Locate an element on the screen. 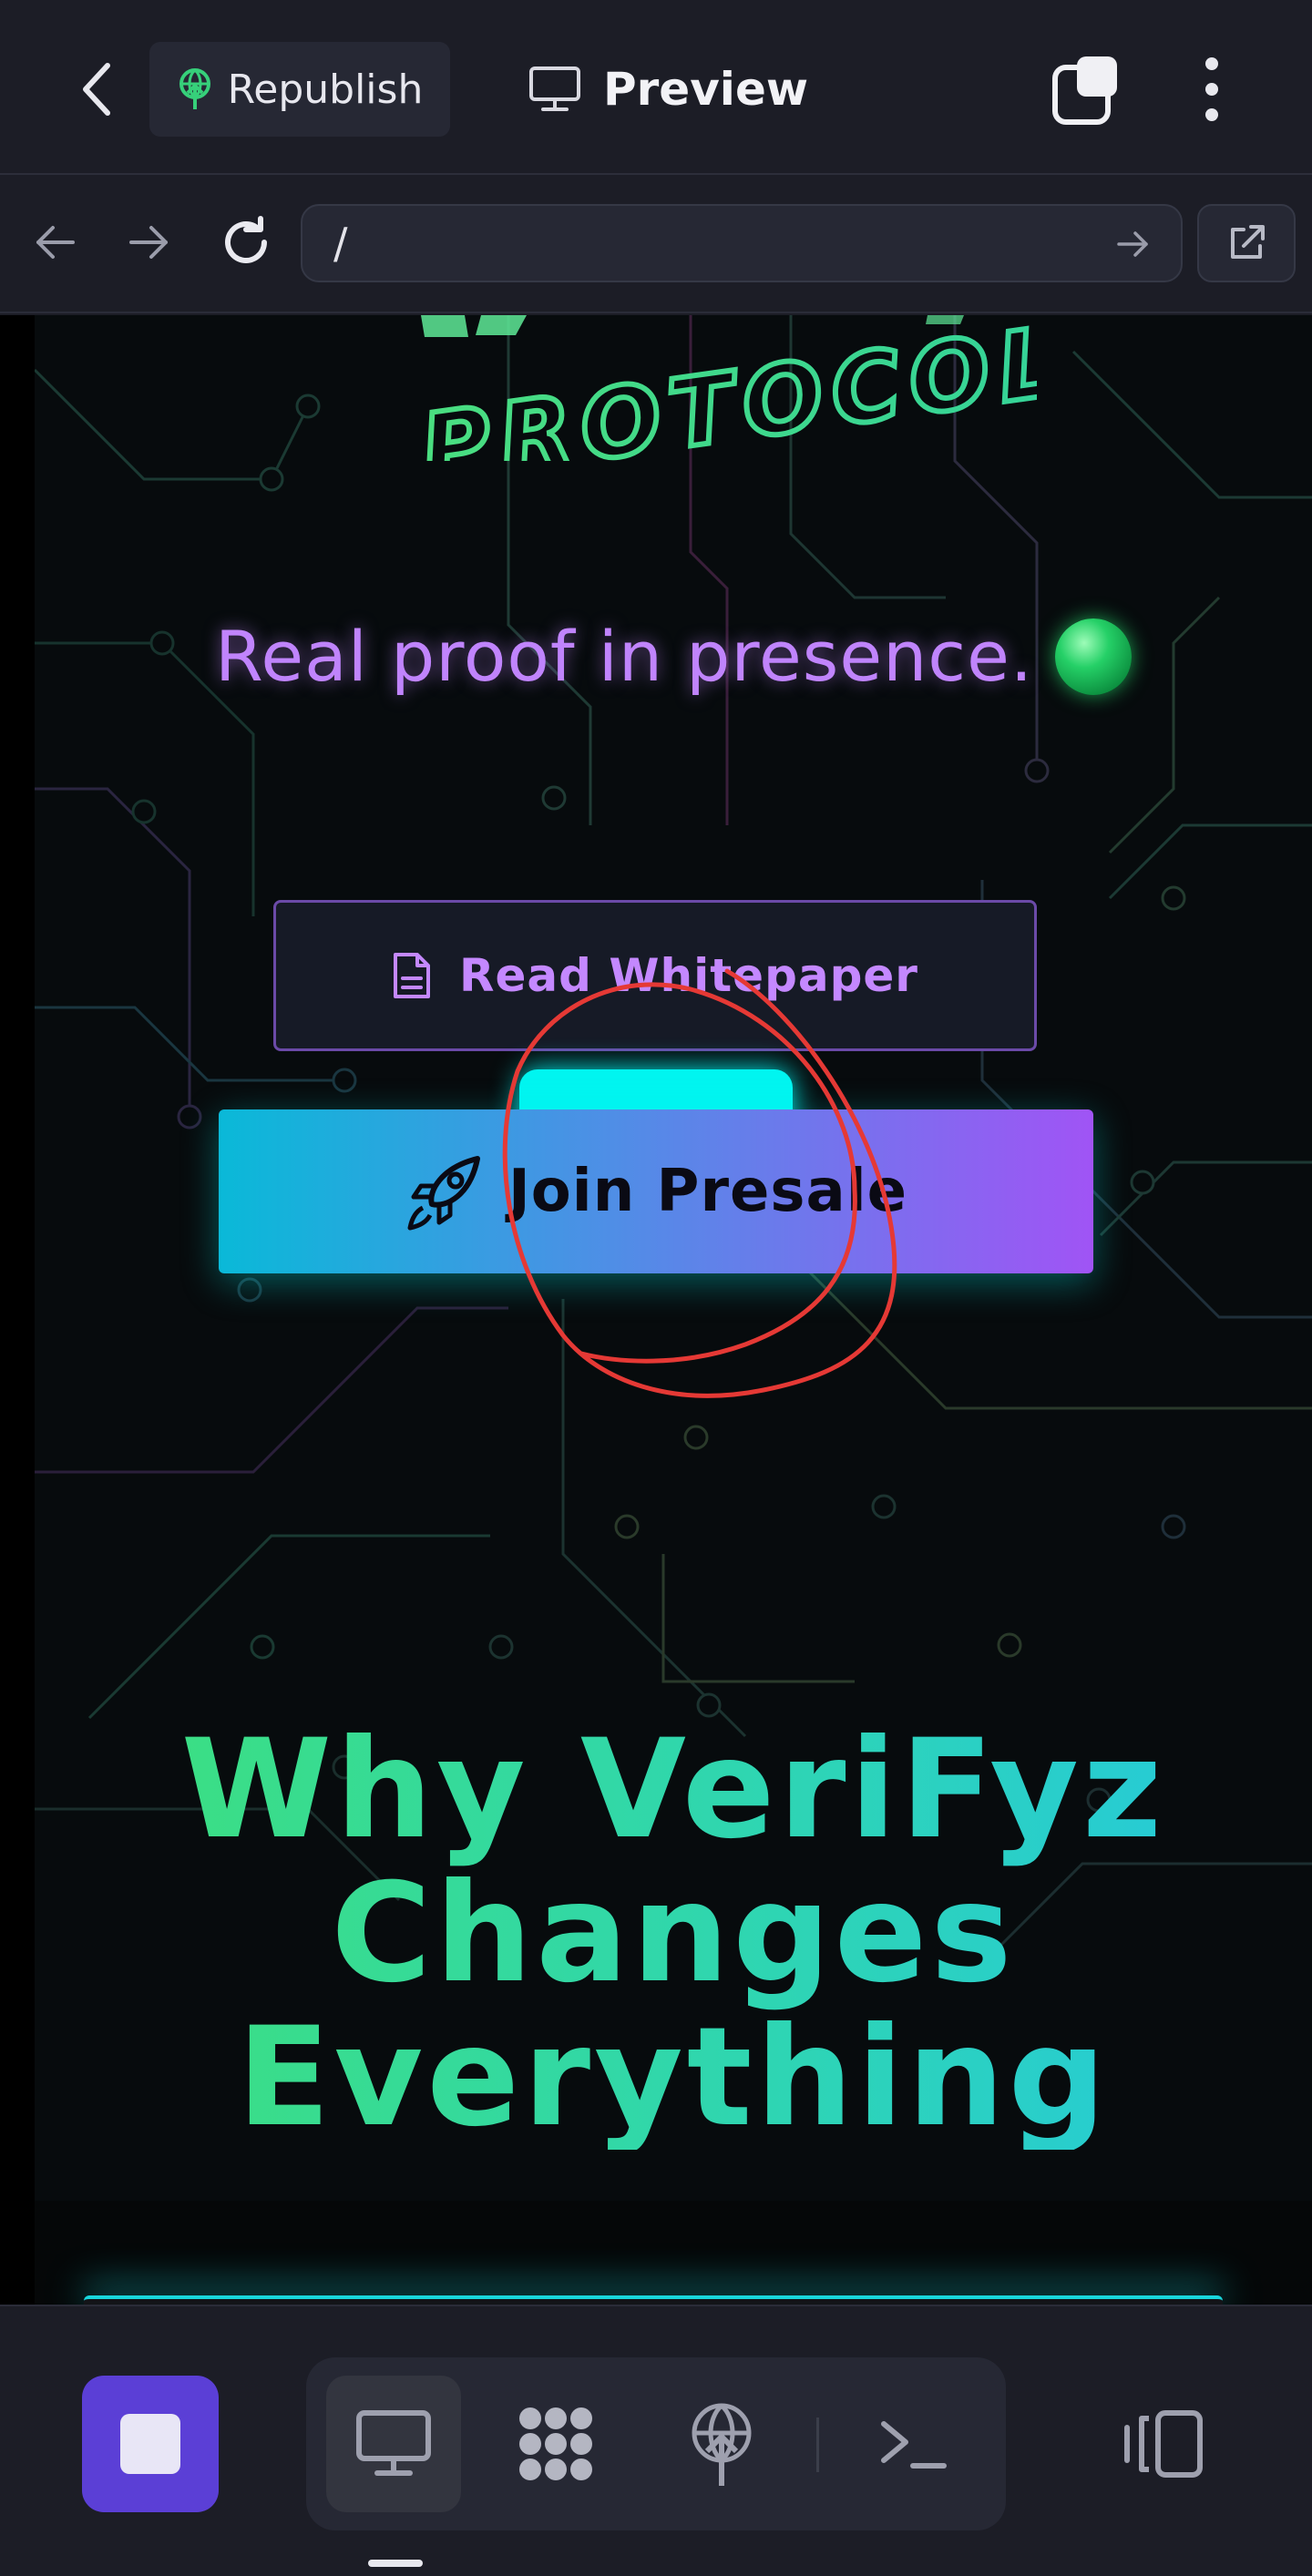  heading-line: Why VeriFyz is located at coordinates (673, 1790).